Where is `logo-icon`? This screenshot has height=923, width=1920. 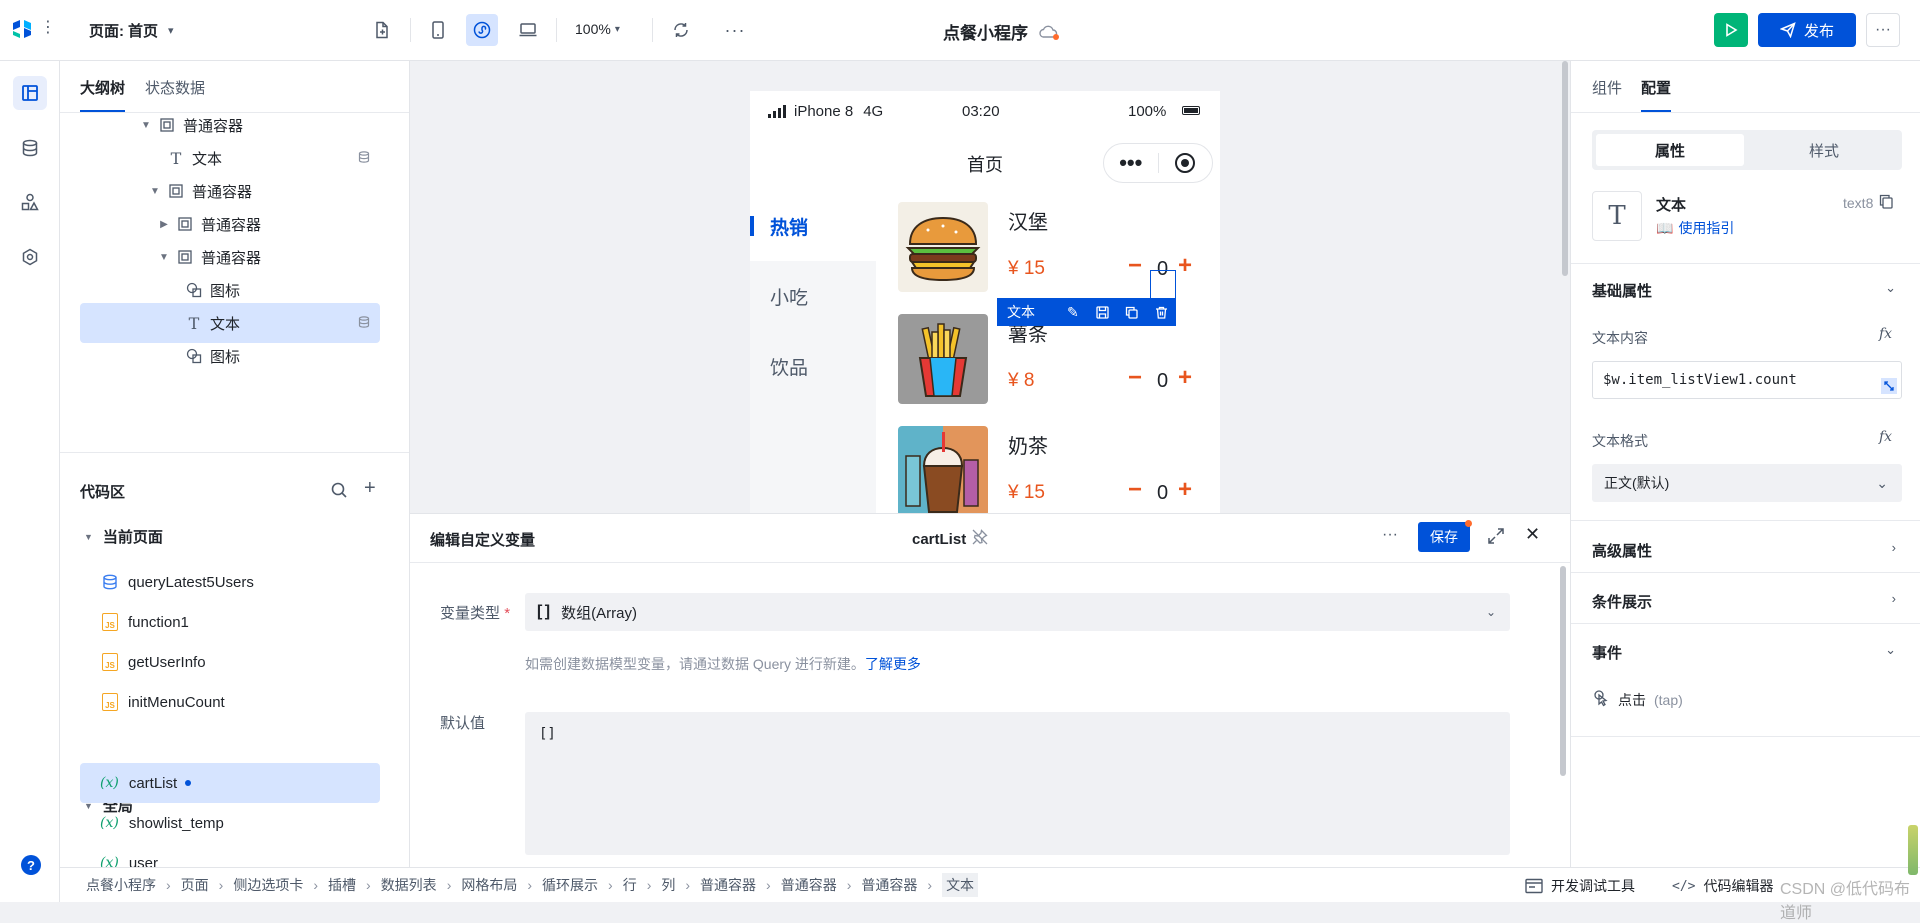 logo-icon is located at coordinates (22, 29).